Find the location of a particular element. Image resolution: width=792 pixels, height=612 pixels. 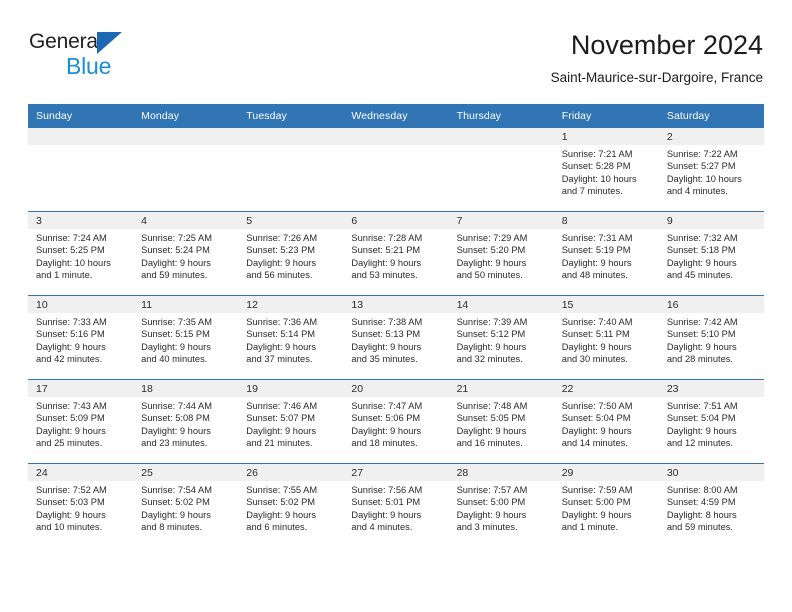

weekday-header-thursday: Thursday is located at coordinates (501, 116).